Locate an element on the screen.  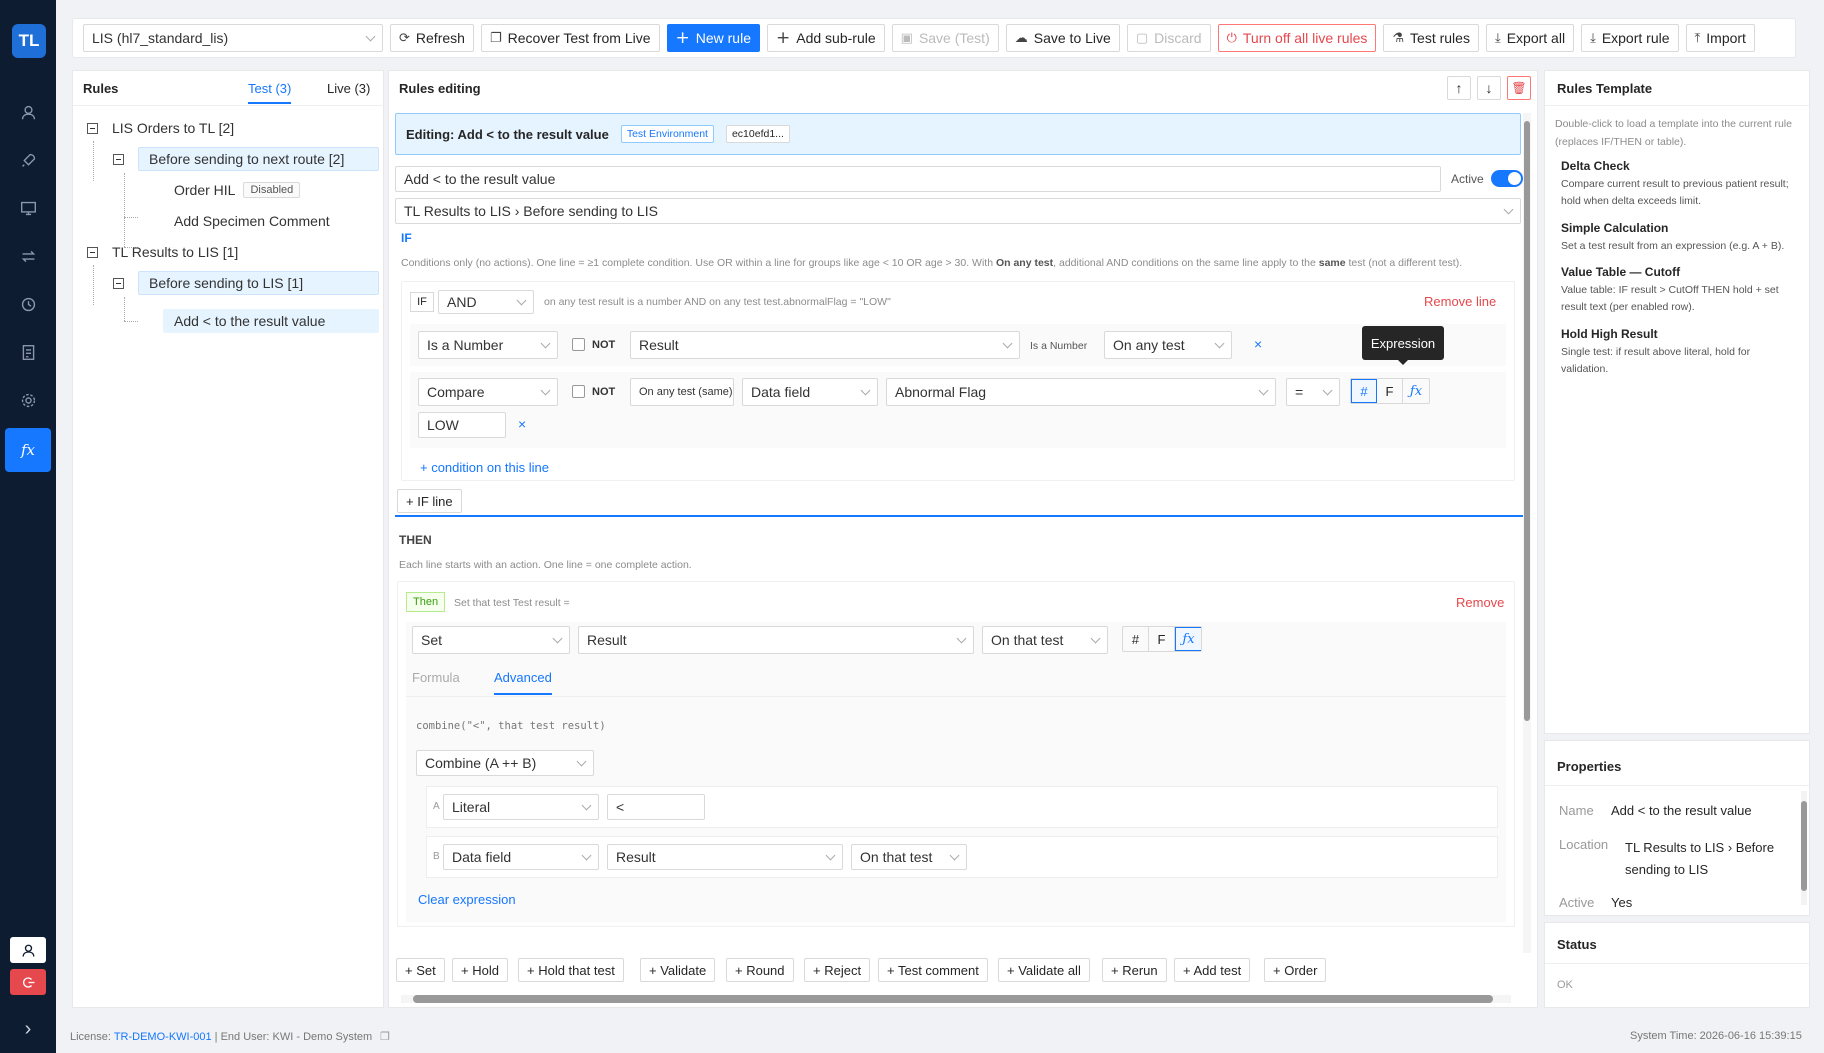
save-live-button: ☁ Save to Live is located at coordinates (1062, 38).